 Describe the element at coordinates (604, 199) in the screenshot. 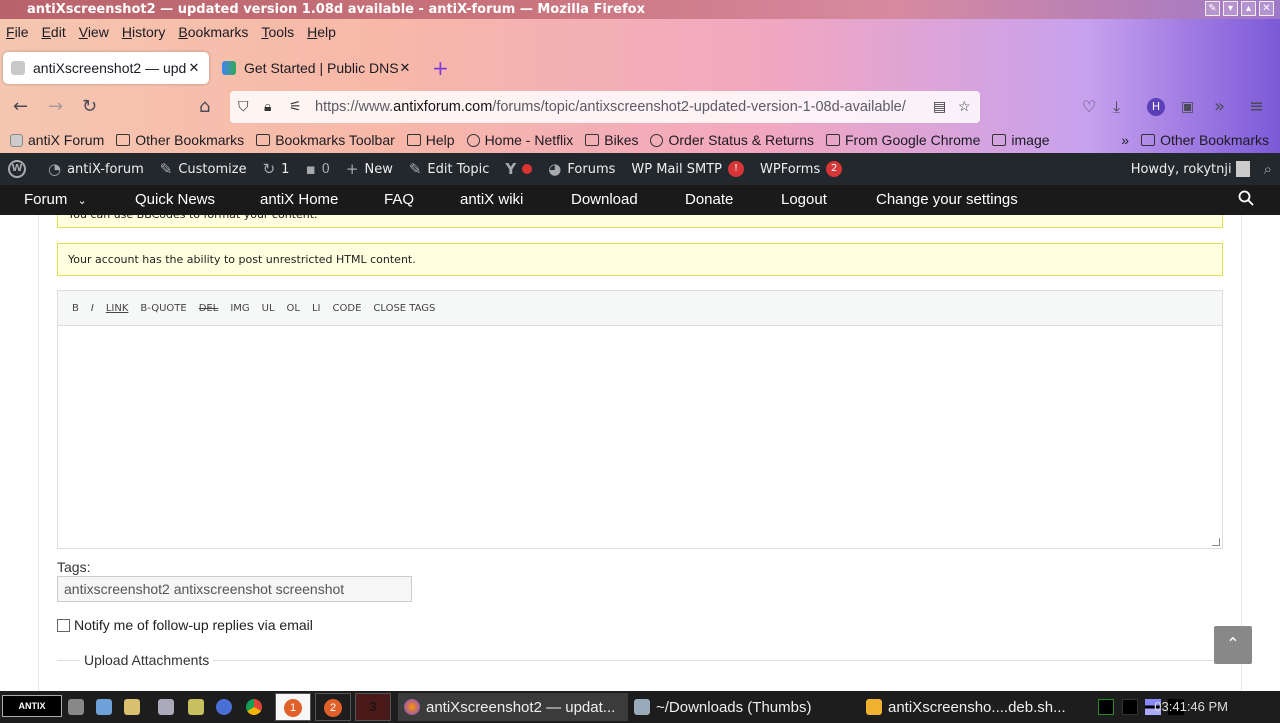

I see `nav-download: Download` at that location.